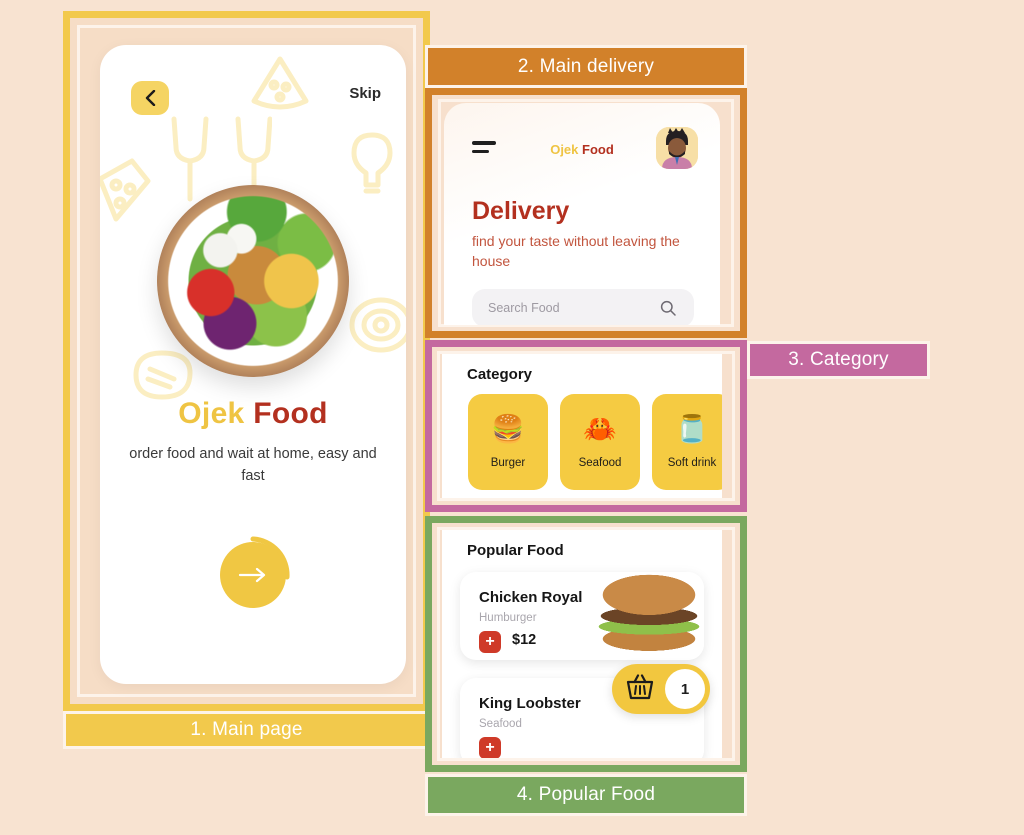 This screenshot has width=1024, height=835. I want to click on burger-icon: 🍔, so click(508, 428).